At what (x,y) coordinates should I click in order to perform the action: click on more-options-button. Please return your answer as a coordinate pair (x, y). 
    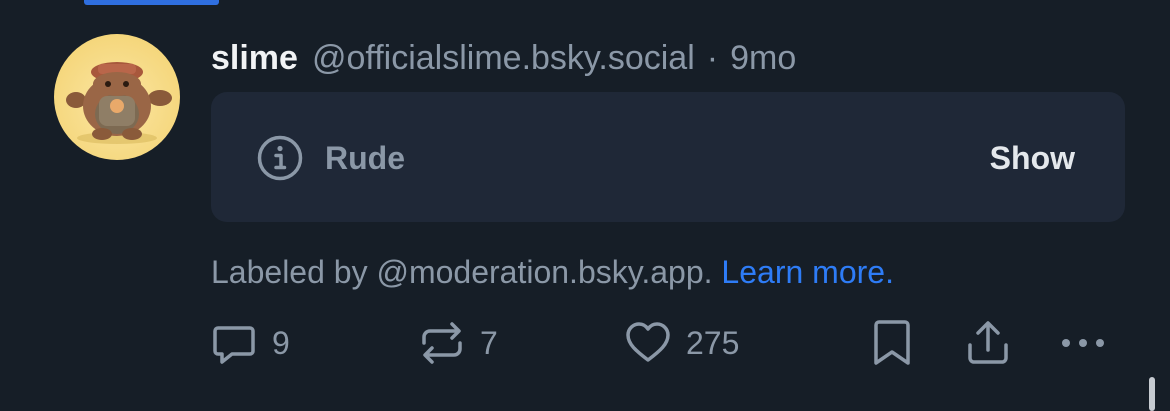
    Looking at the image, I should click on (1083, 343).